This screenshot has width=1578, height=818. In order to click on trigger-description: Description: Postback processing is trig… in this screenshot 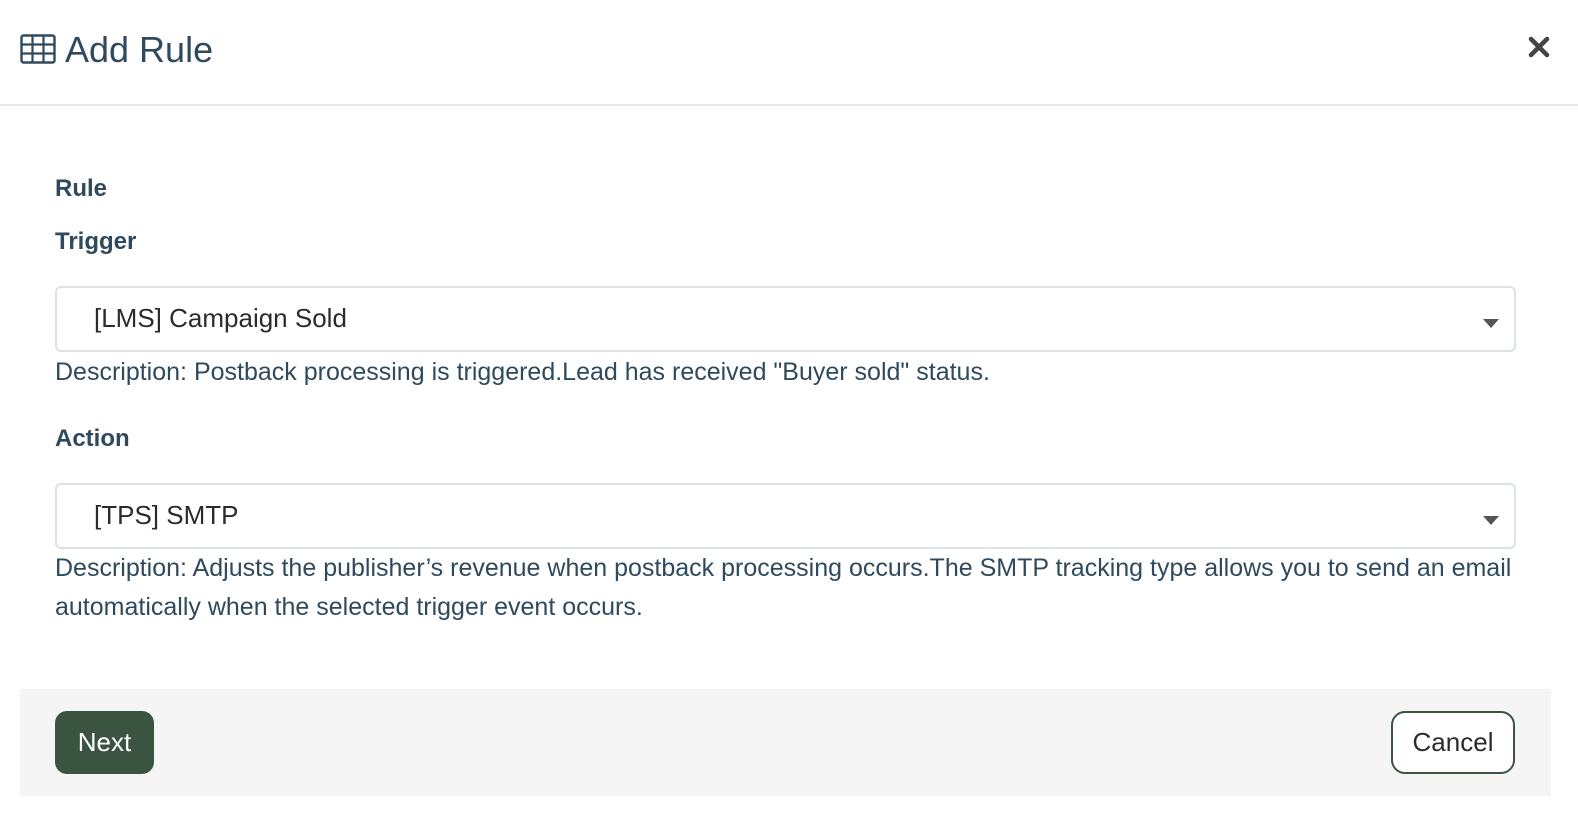, I will do `click(522, 372)`.